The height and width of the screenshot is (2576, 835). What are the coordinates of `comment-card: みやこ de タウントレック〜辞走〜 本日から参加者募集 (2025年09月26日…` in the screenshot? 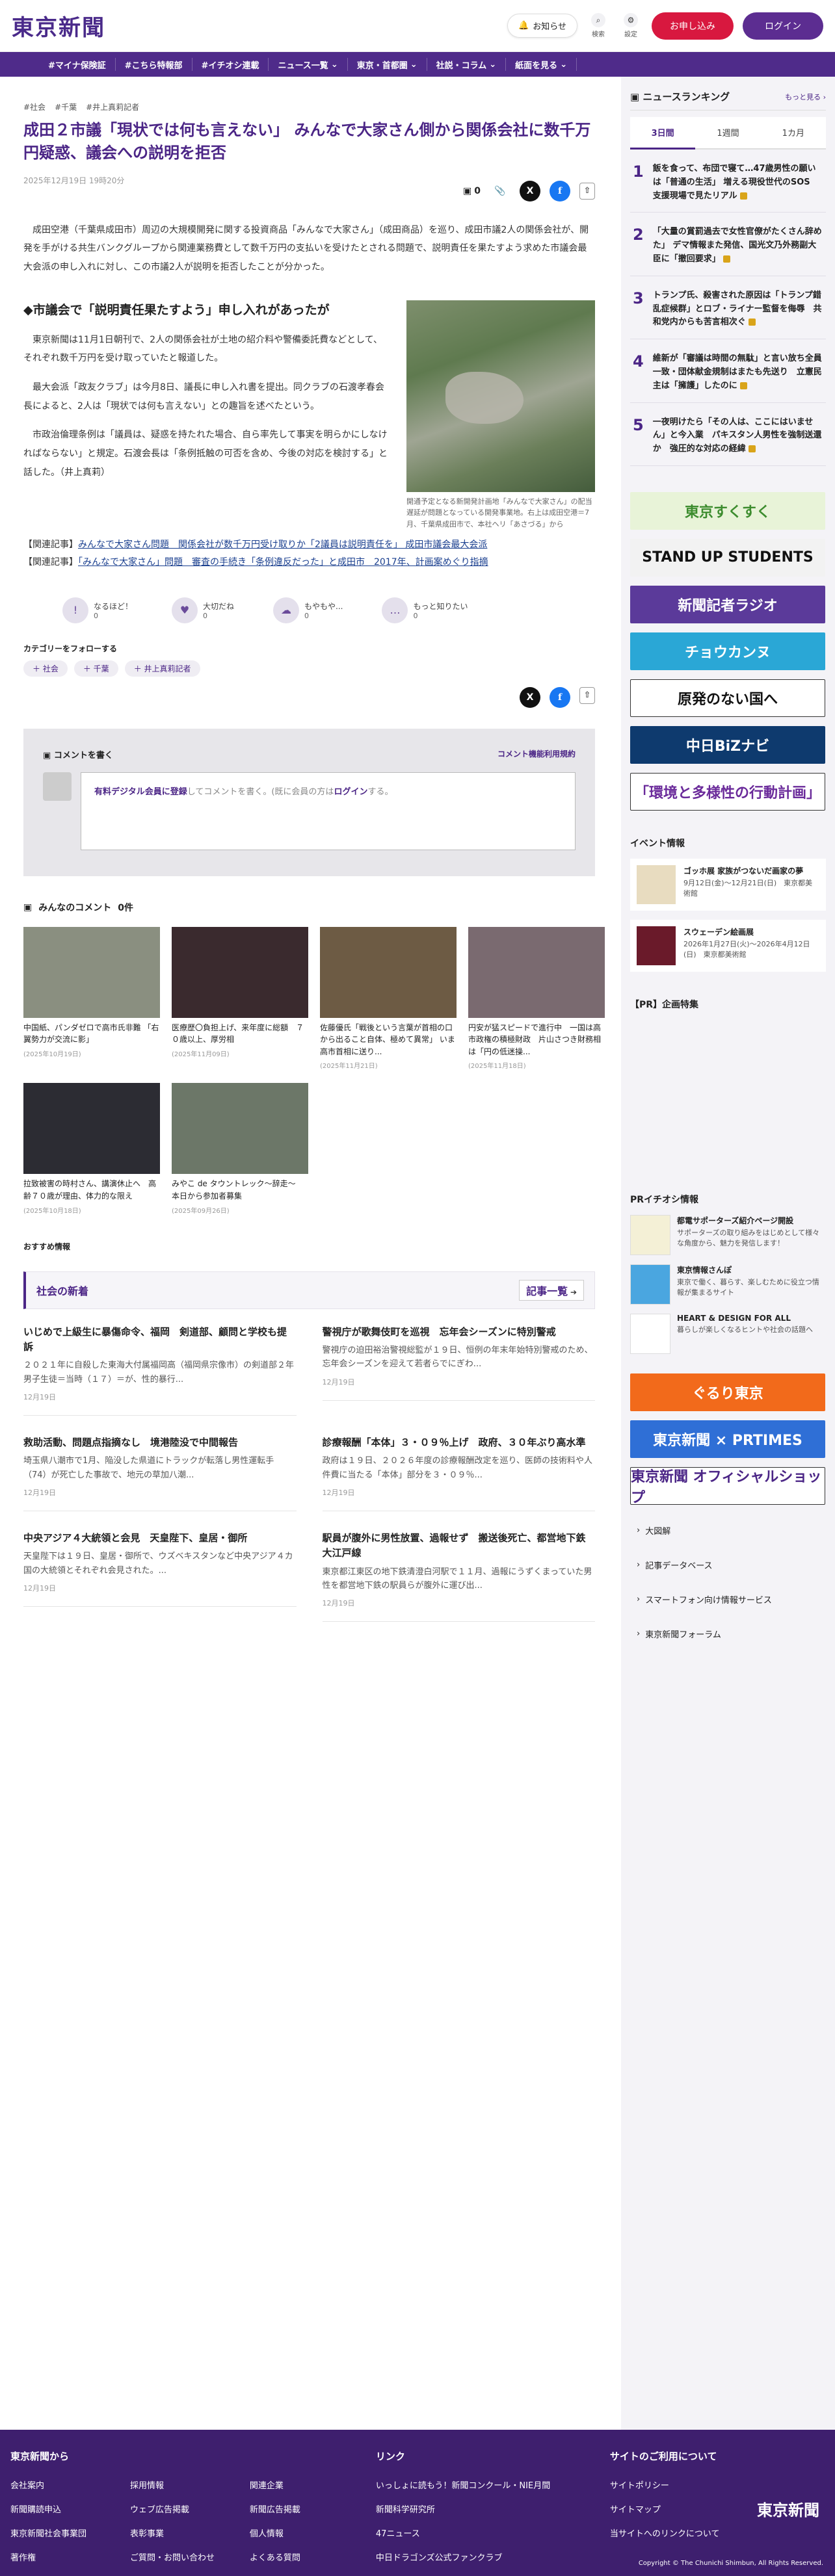 It's located at (240, 1149).